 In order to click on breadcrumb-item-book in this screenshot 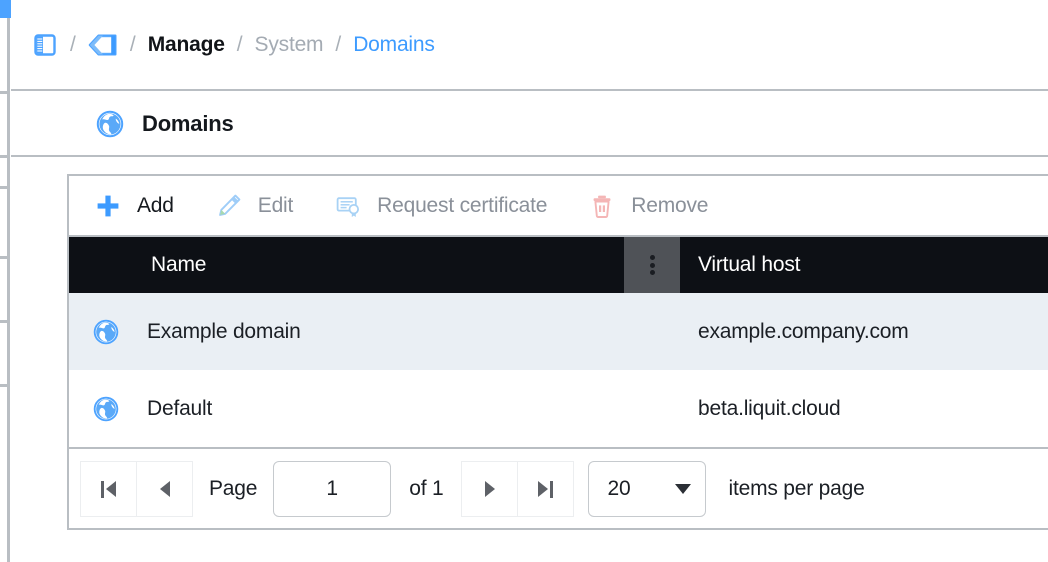, I will do `click(45, 45)`.